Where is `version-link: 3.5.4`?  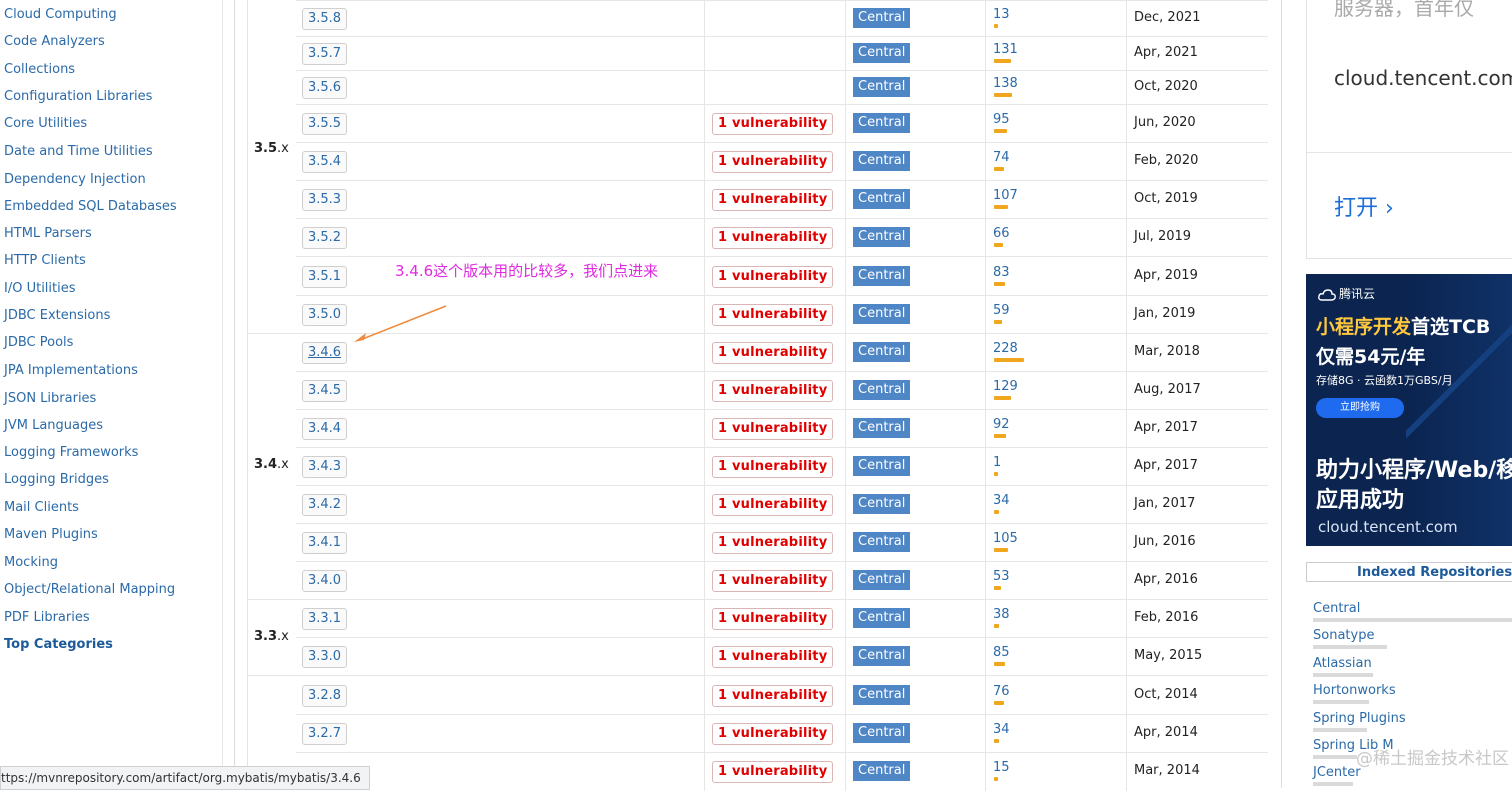
version-link: 3.5.4 is located at coordinates (325, 162).